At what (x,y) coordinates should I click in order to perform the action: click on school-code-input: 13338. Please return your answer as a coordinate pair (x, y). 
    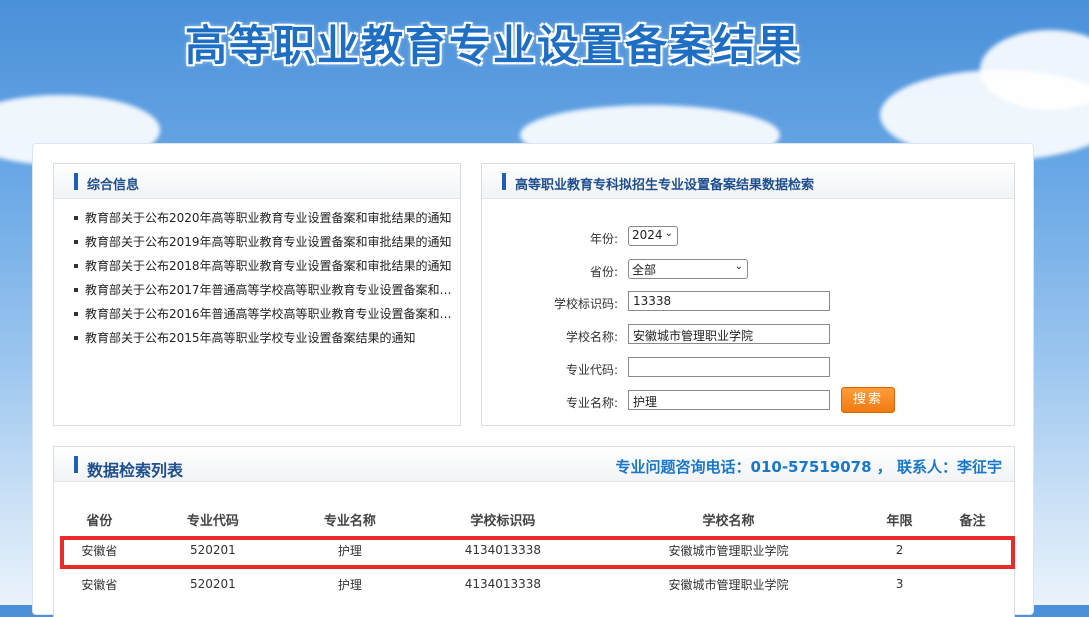
    Looking at the image, I should click on (729, 301).